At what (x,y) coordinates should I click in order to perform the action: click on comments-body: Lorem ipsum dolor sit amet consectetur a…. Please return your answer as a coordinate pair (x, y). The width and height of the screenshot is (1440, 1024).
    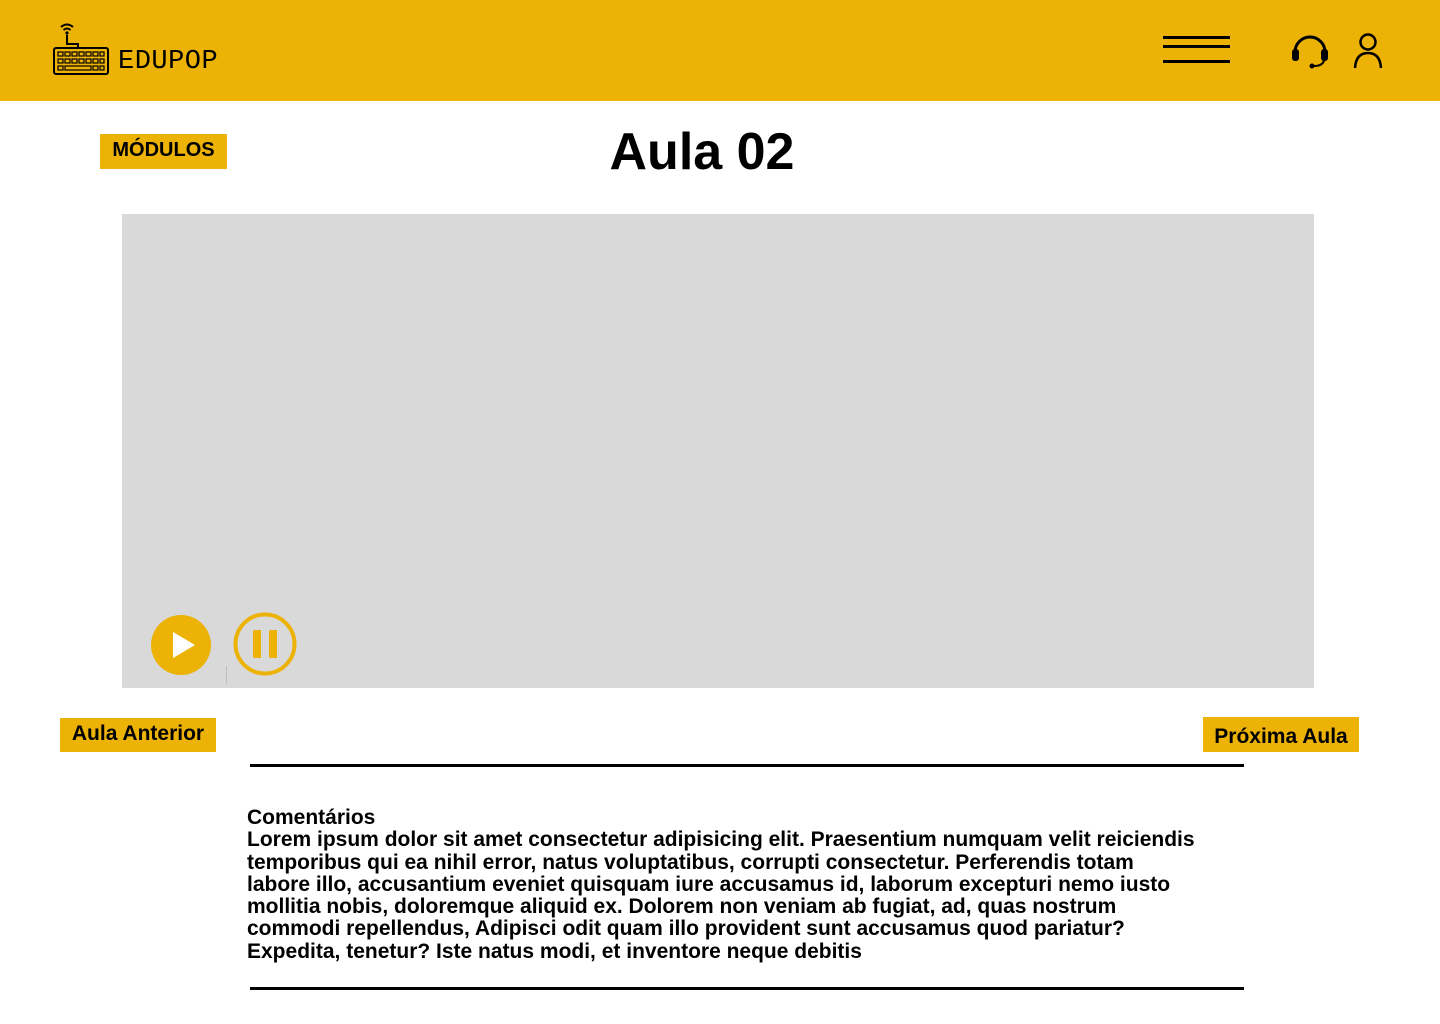
    Looking at the image, I should click on (721, 895).